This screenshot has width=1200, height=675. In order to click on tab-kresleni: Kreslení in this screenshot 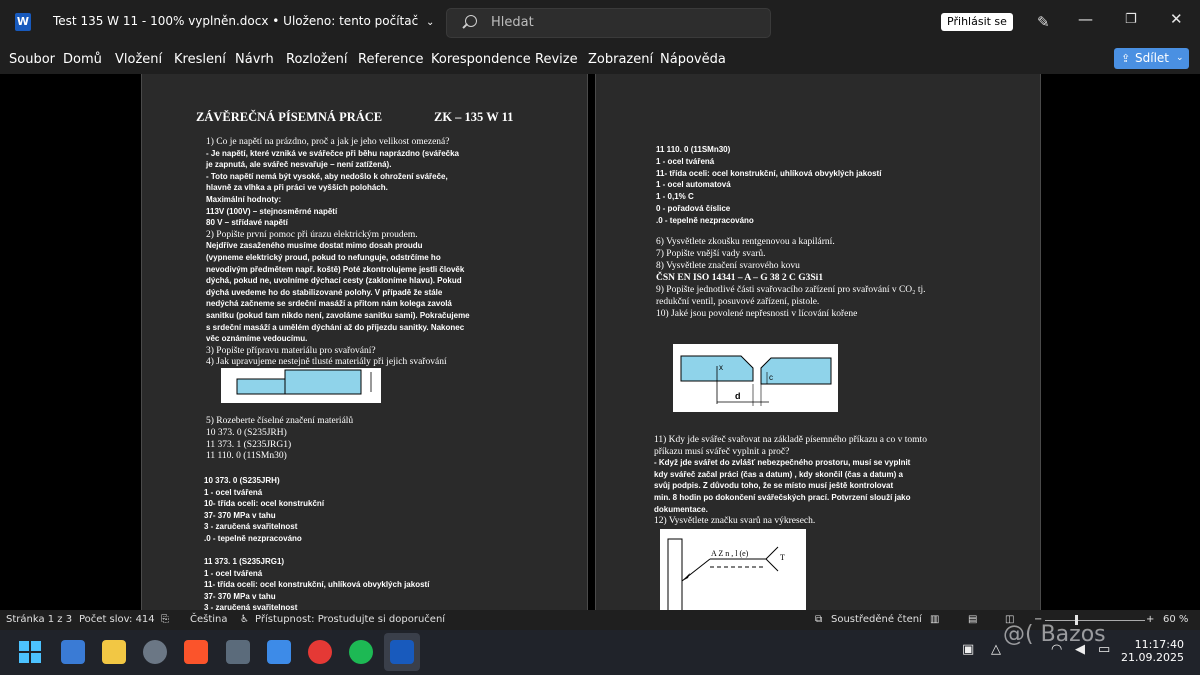, I will do `click(200, 59)`.